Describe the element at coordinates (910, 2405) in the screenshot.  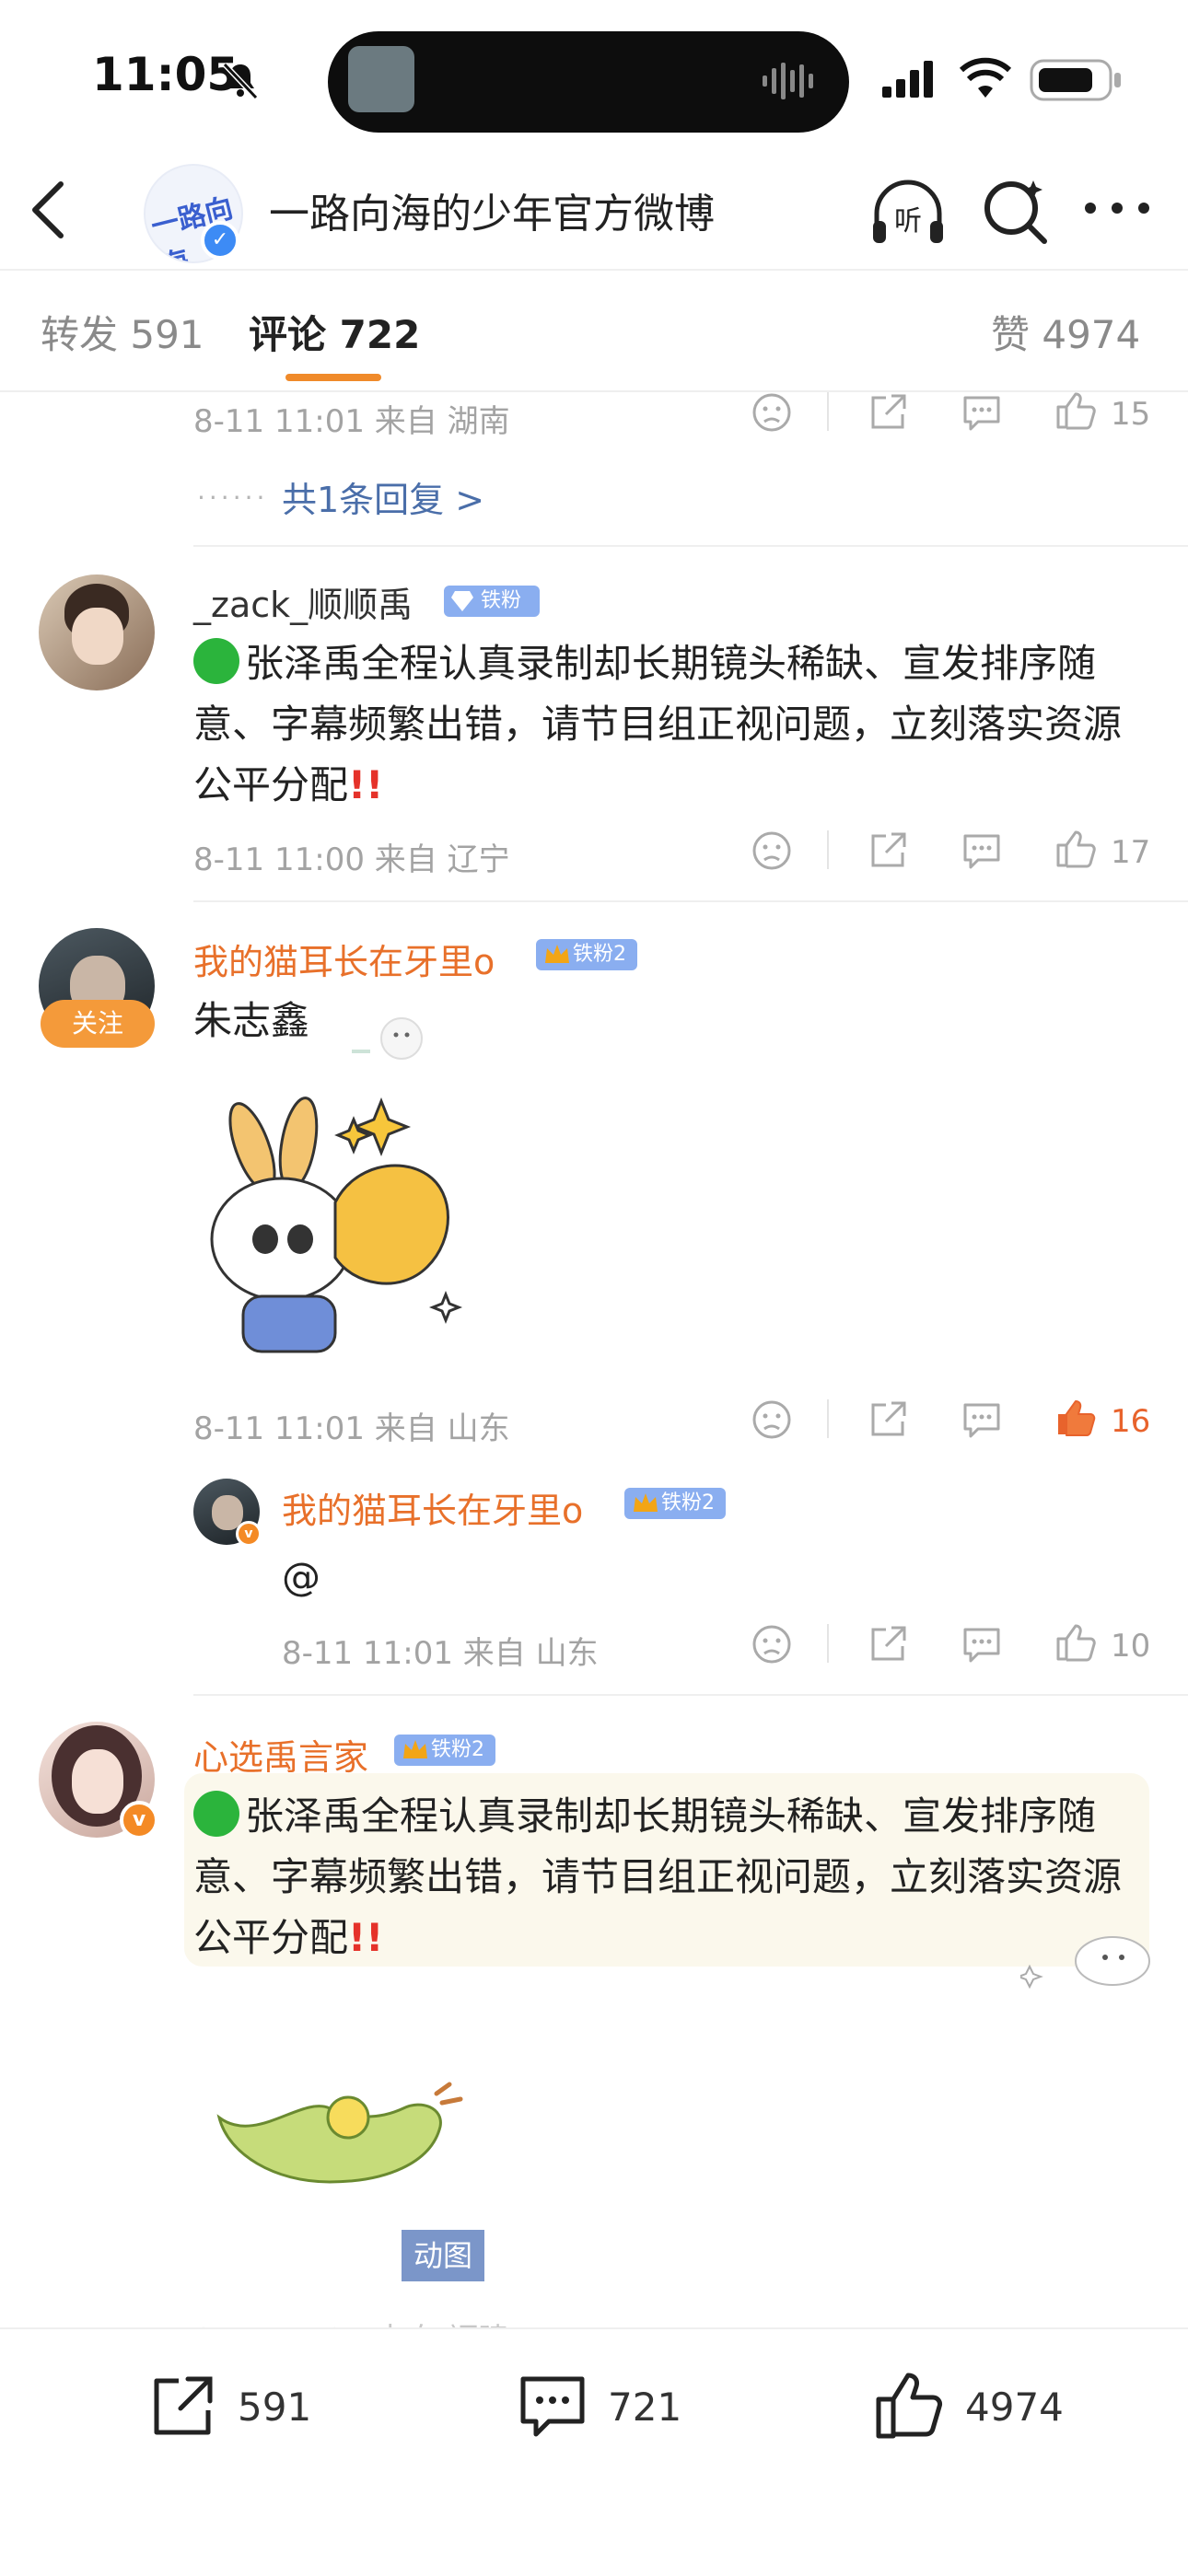
I see `like-icon` at that location.